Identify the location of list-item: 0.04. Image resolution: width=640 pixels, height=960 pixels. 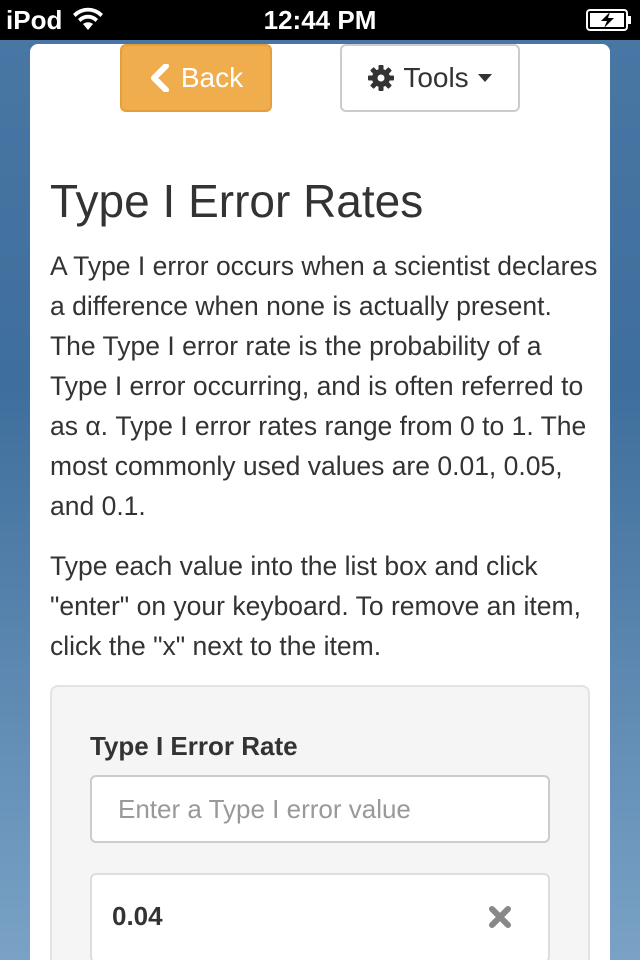
(320, 916).